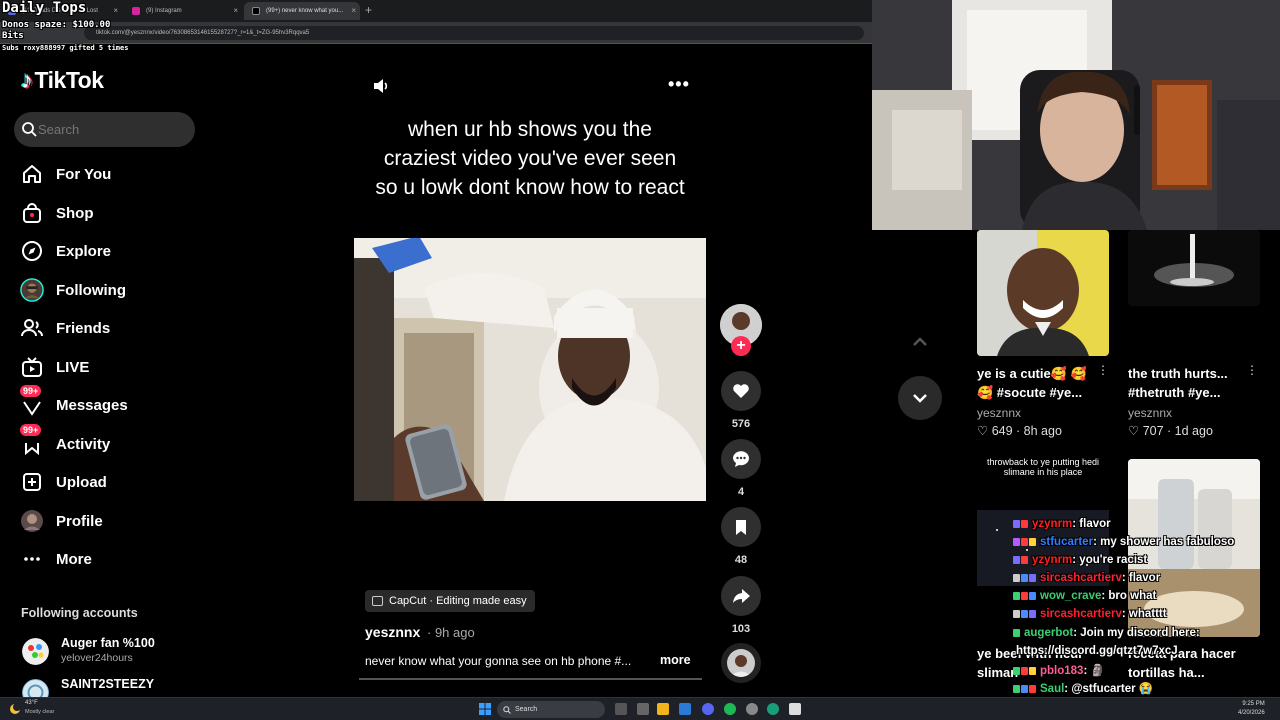  Describe the element at coordinates (115, 441) in the screenshot. I see `nav-activity: 99+ Activity` at that location.